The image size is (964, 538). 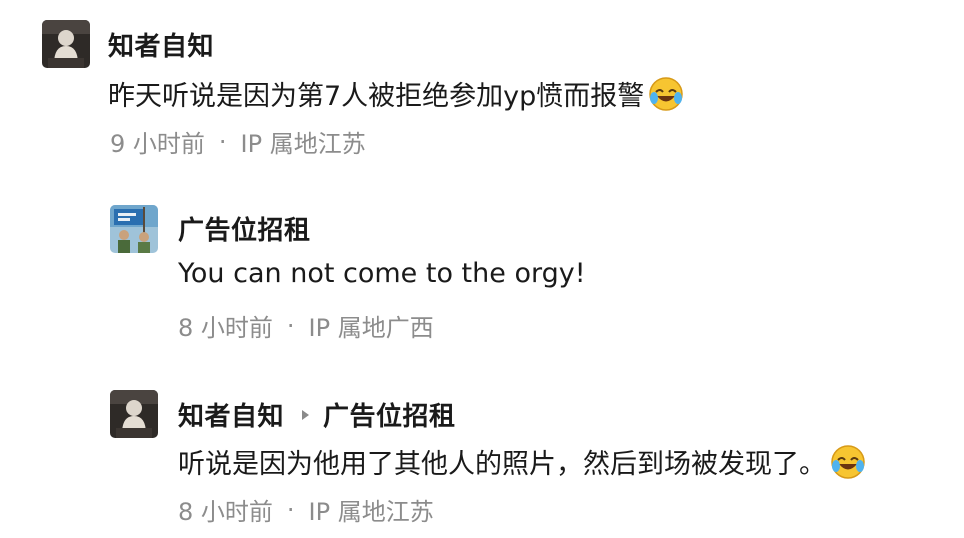 I want to click on comment-header: 广告位招租, so click(x=244, y=228).